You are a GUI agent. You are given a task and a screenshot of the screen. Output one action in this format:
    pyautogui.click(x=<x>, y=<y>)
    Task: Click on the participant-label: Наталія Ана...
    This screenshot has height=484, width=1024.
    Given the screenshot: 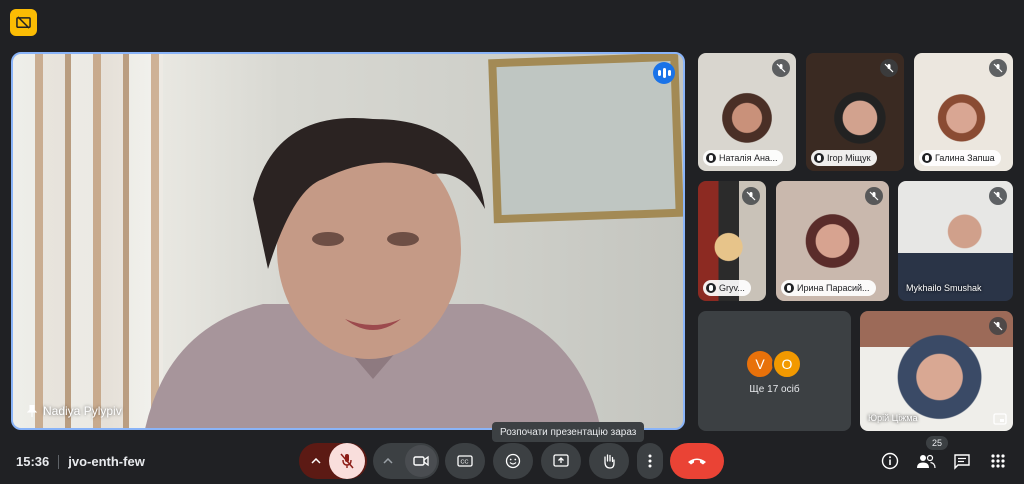 What is the action you would take?
    pyautogui.click(x=743, y=158)
    